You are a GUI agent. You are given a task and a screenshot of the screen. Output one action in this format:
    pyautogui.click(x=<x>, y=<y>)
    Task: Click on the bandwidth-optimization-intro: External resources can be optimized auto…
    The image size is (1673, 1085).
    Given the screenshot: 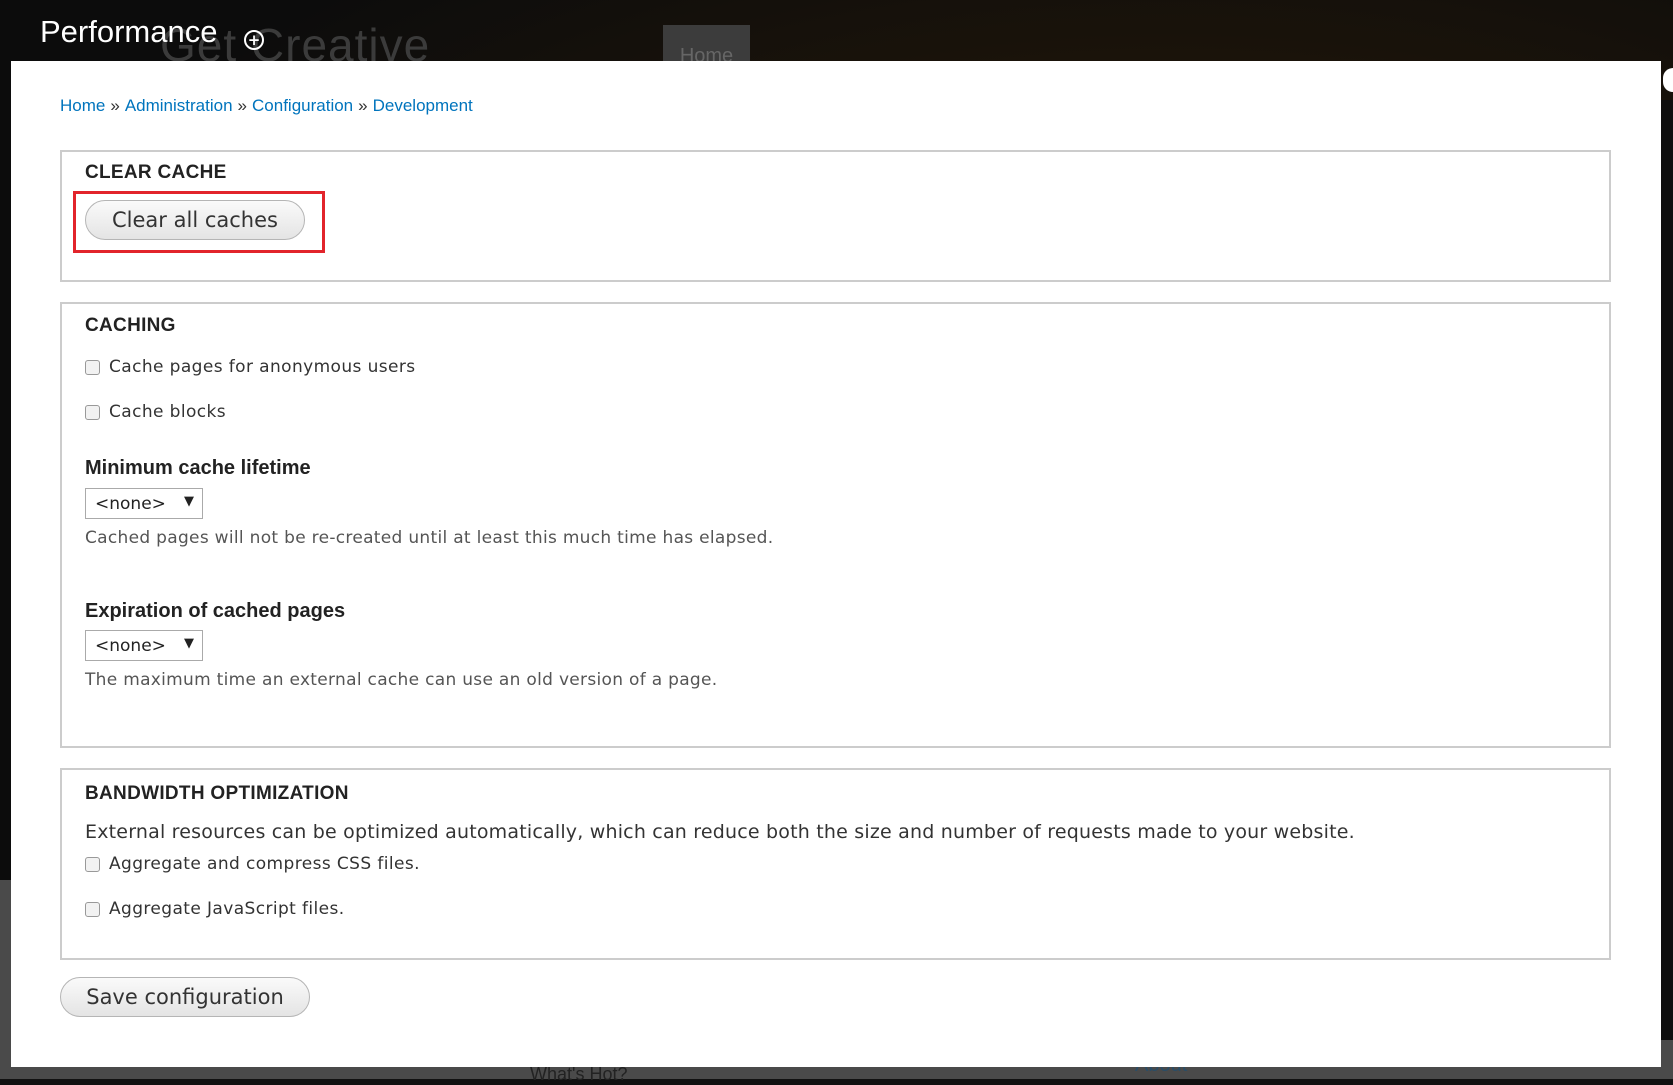 What is the action you would take?
    pyautogui.click(x=720, y=832)
    